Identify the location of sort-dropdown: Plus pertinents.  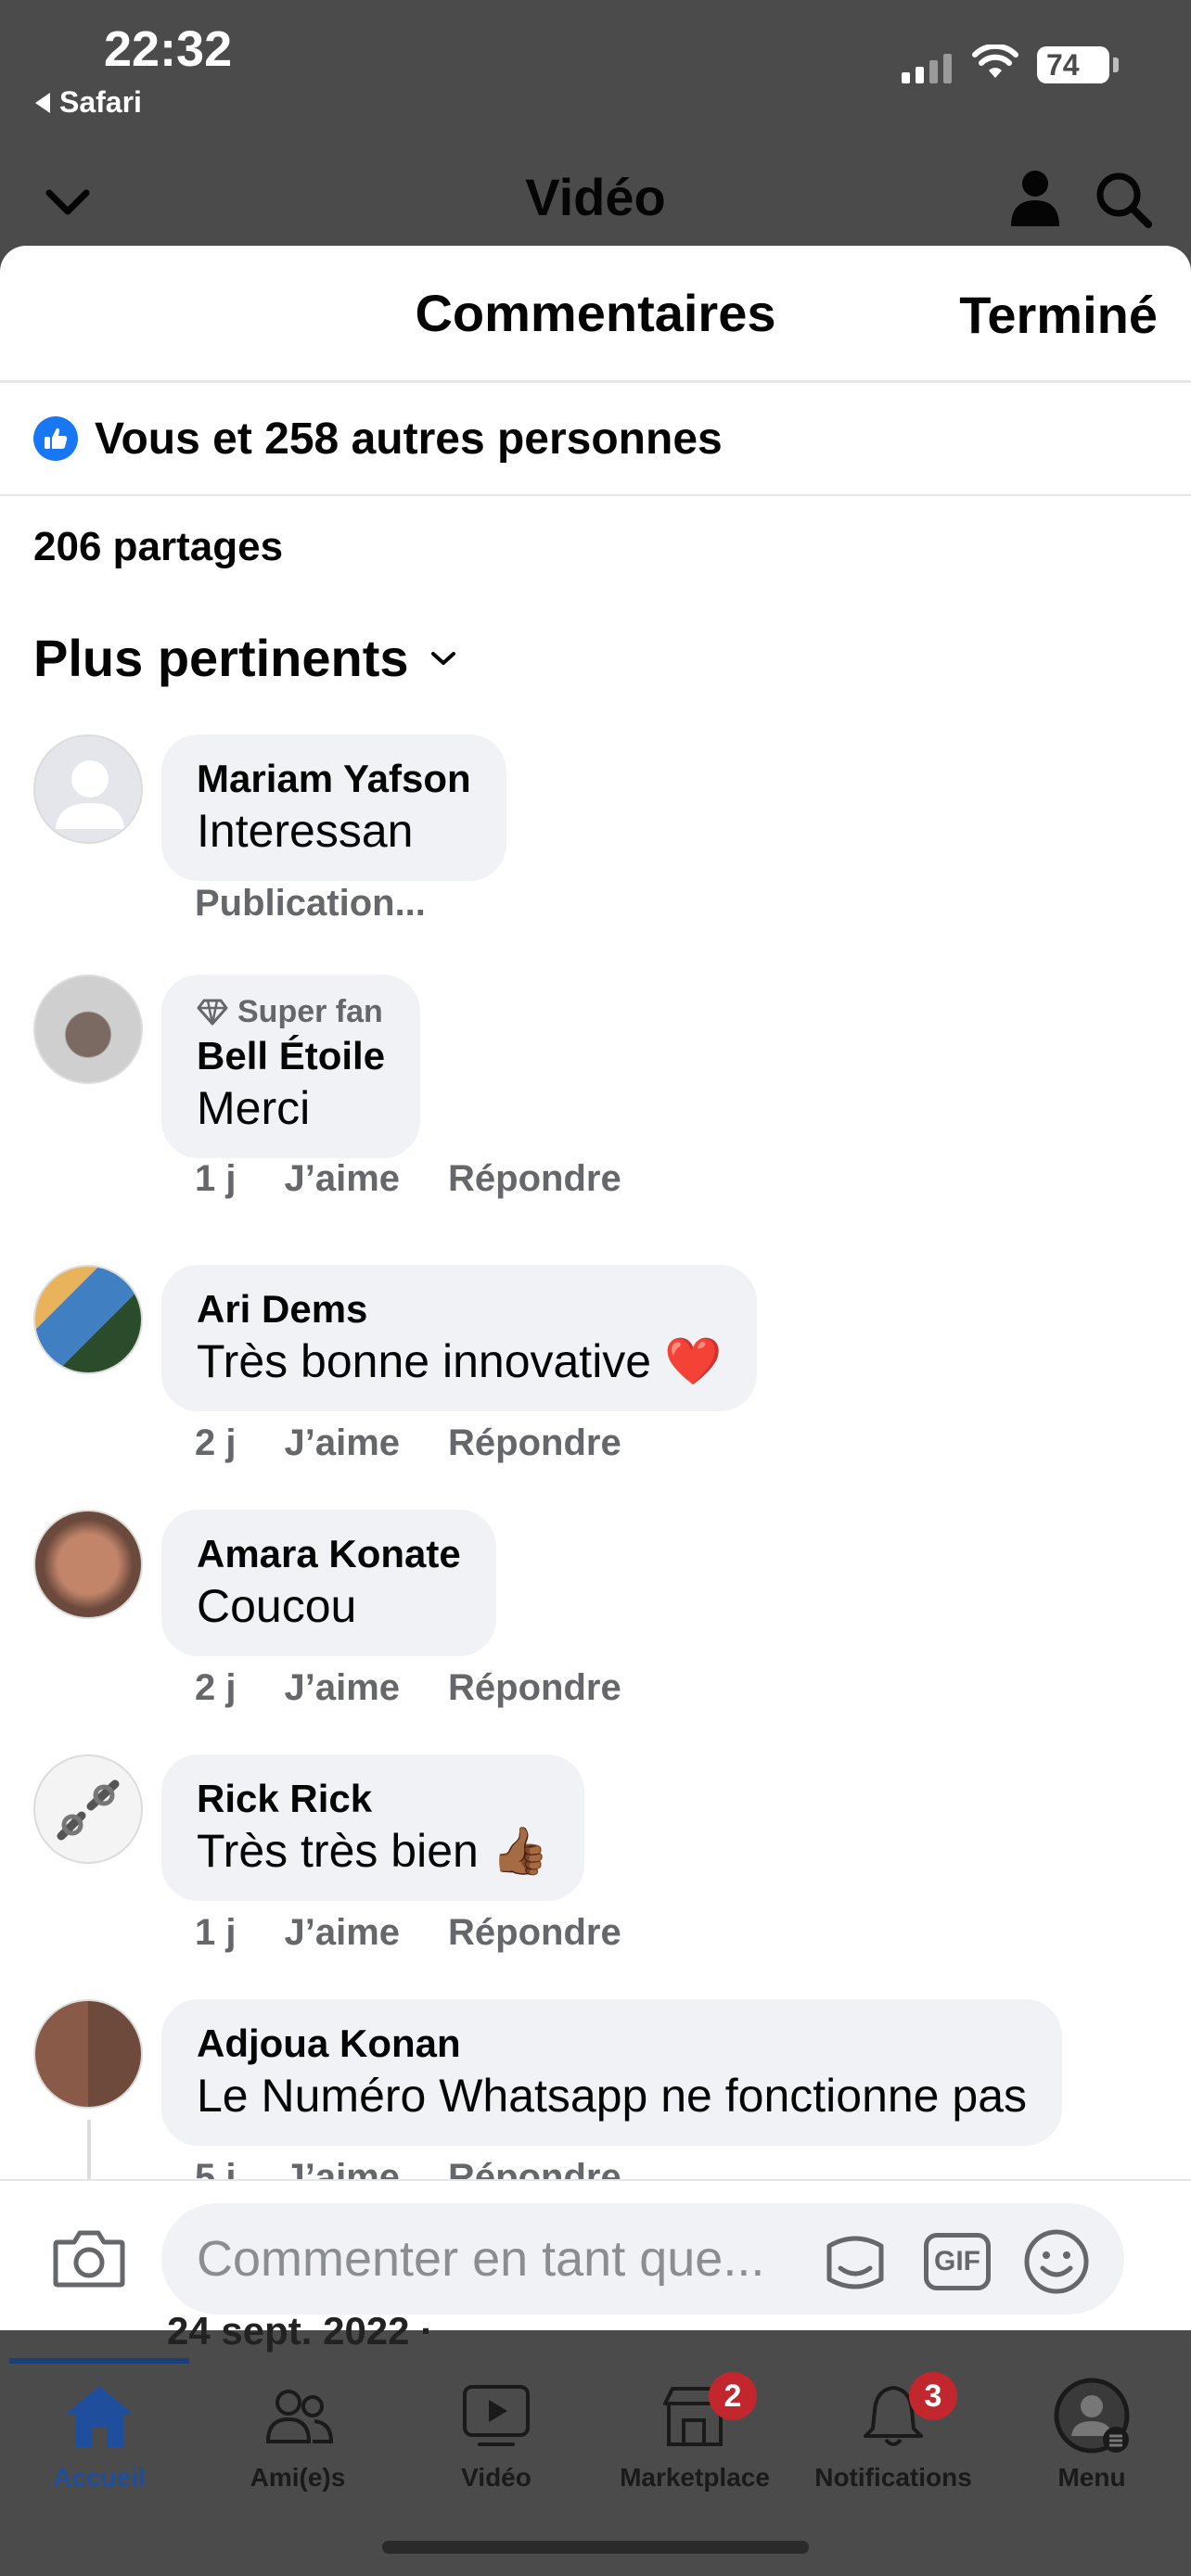
(245, 658).